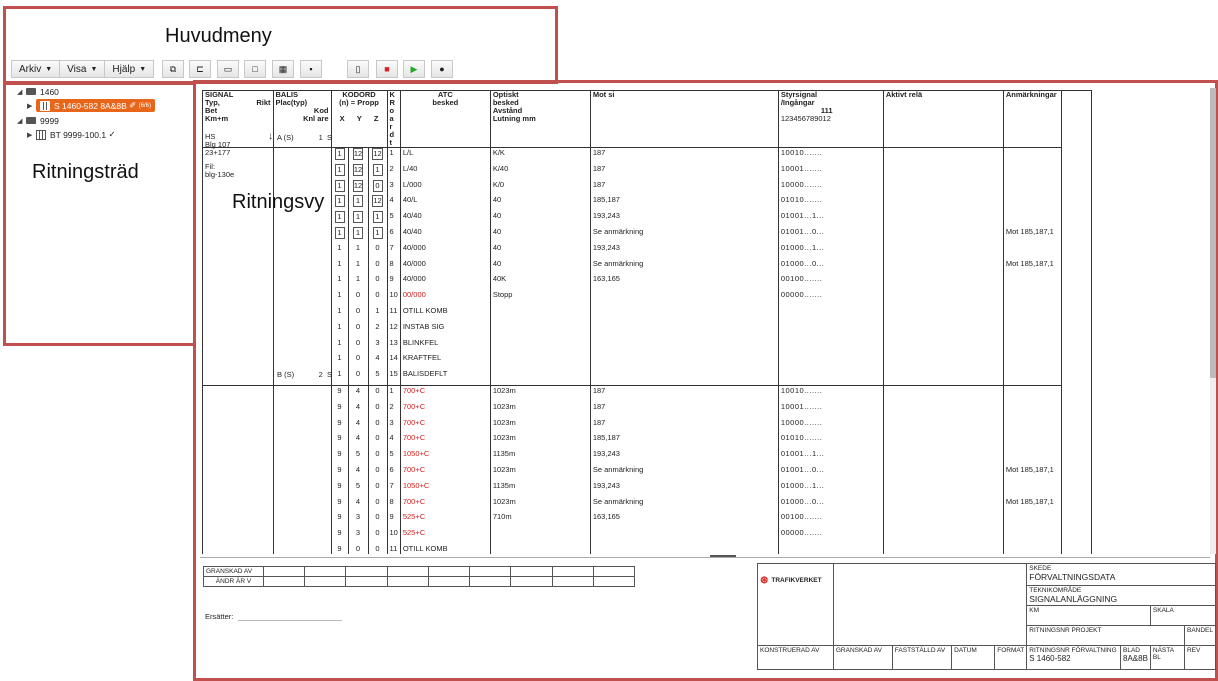  I want to click on tree-node-s1460: ▶ S 1460-582 8A&8B ✐ (6/6), so click(91, 105).